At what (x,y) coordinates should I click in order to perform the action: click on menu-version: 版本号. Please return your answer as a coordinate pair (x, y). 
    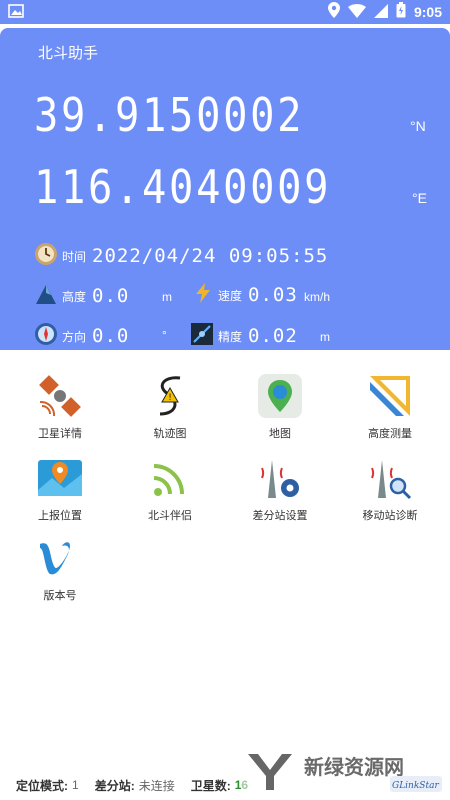
    Looking at the image, I should click on (60, 572).